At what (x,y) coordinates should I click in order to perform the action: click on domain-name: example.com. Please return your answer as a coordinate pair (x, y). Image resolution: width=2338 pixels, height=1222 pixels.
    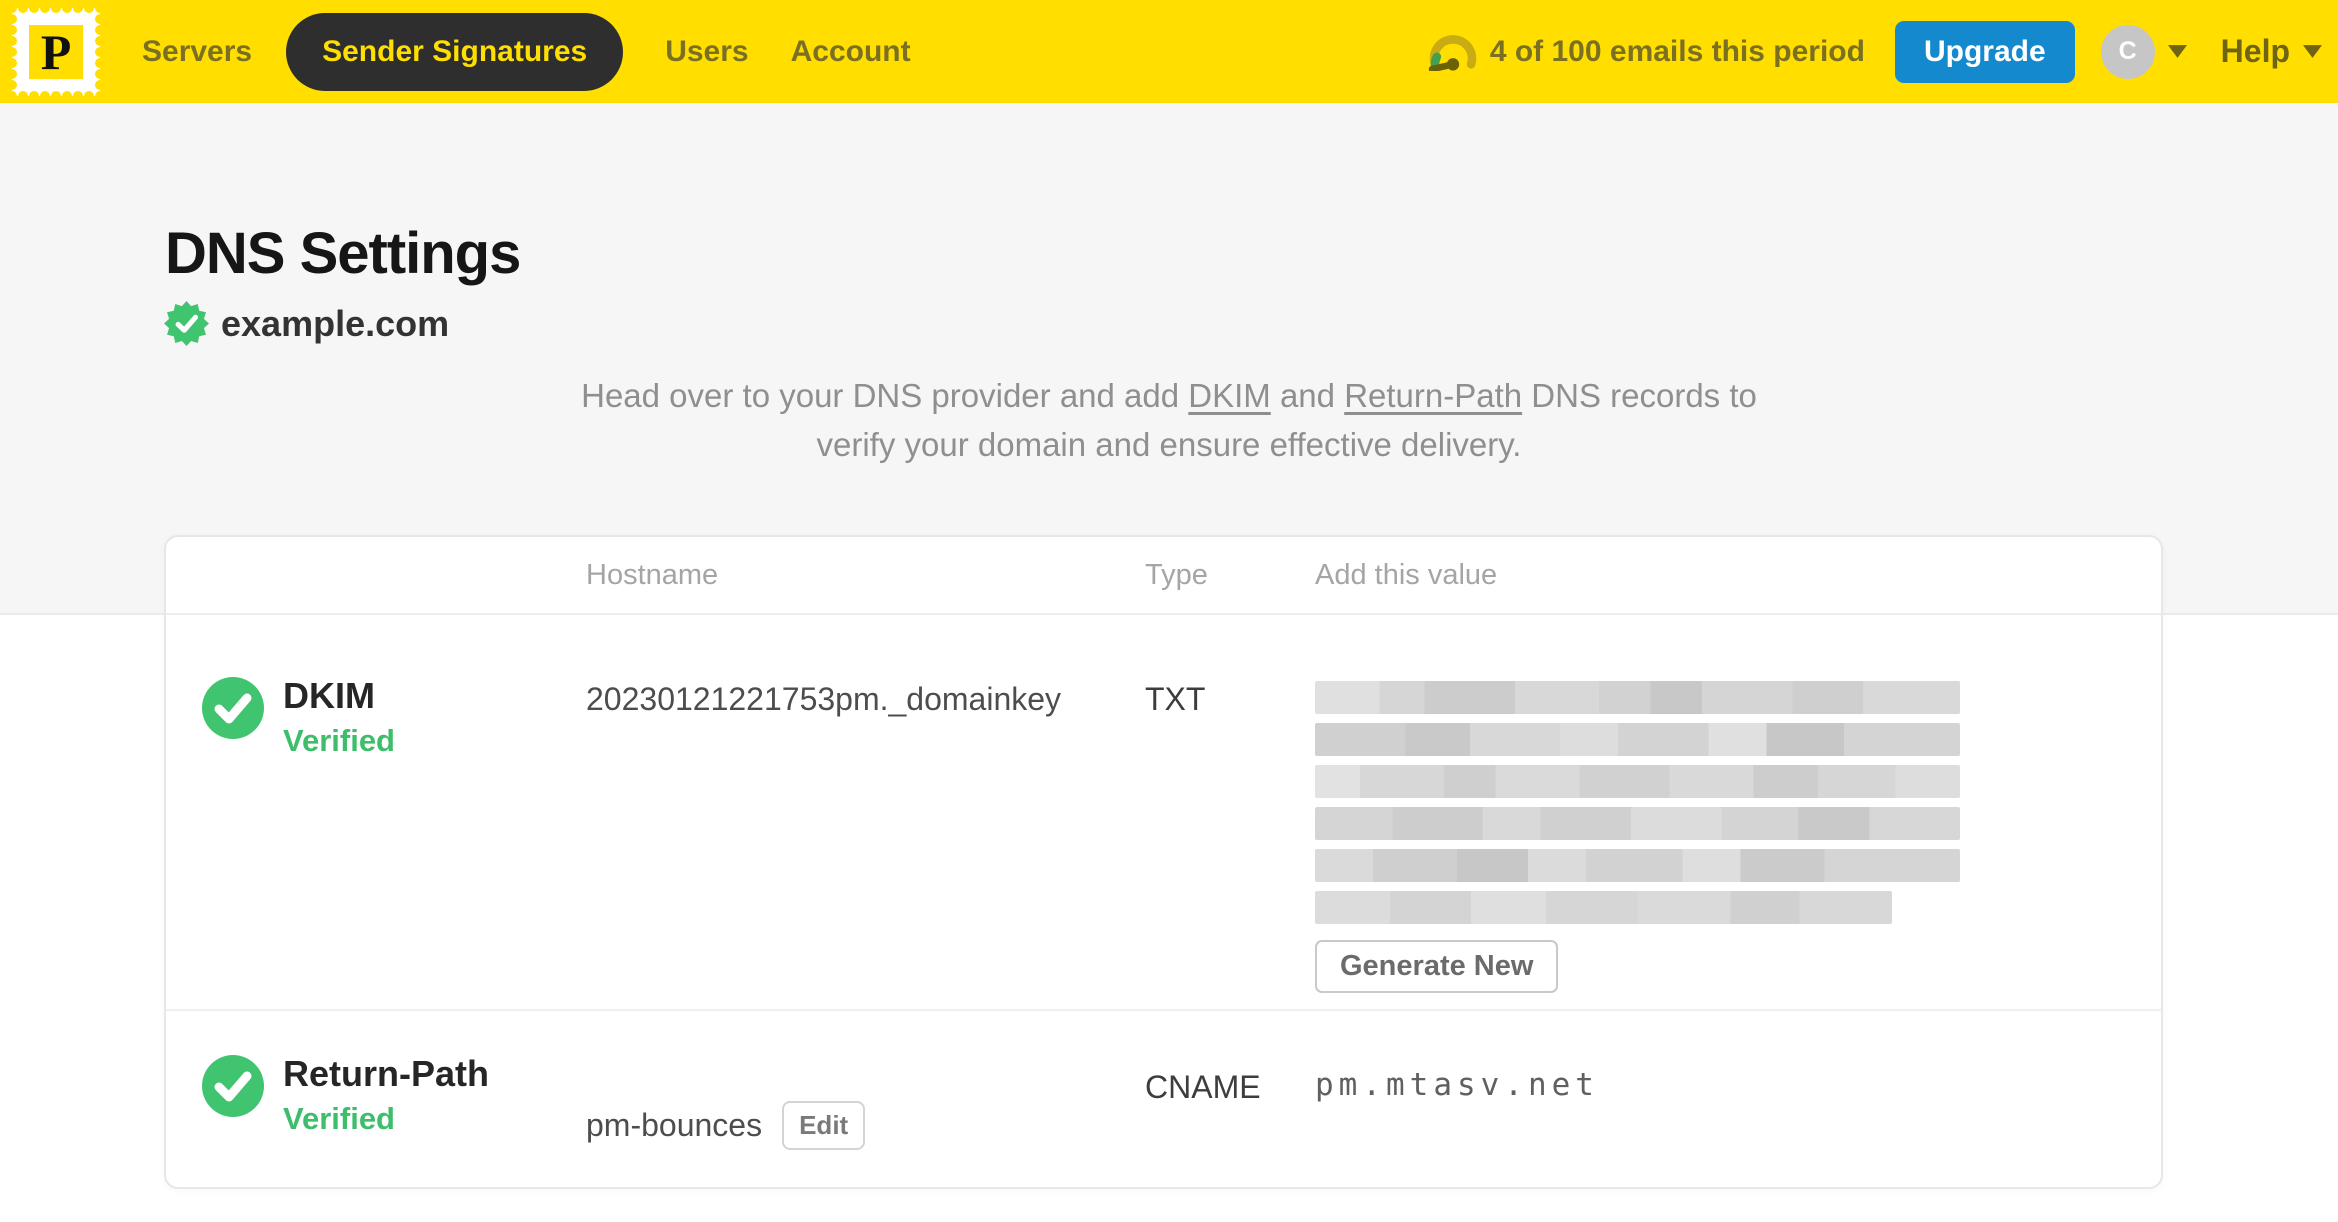
    Looking at the image, I should click on (335, 323).